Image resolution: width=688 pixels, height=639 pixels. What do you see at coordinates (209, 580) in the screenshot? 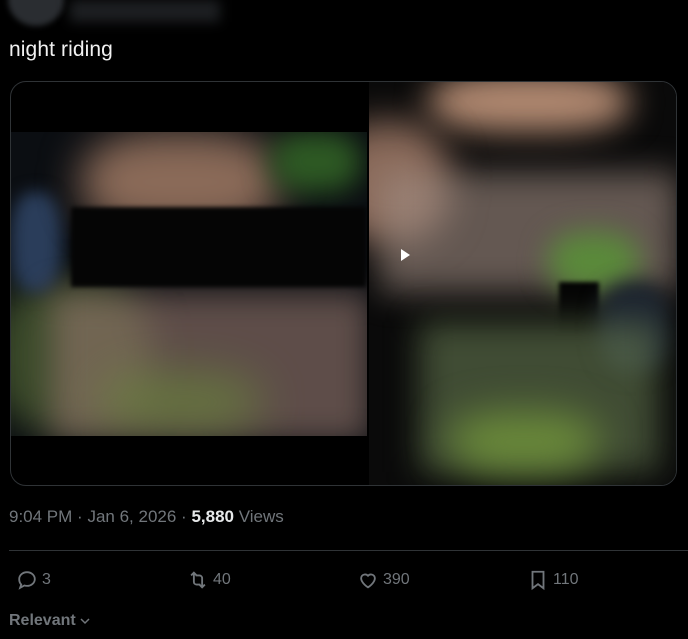
I see `repost-button: 40` at bounding box center [209, 580].